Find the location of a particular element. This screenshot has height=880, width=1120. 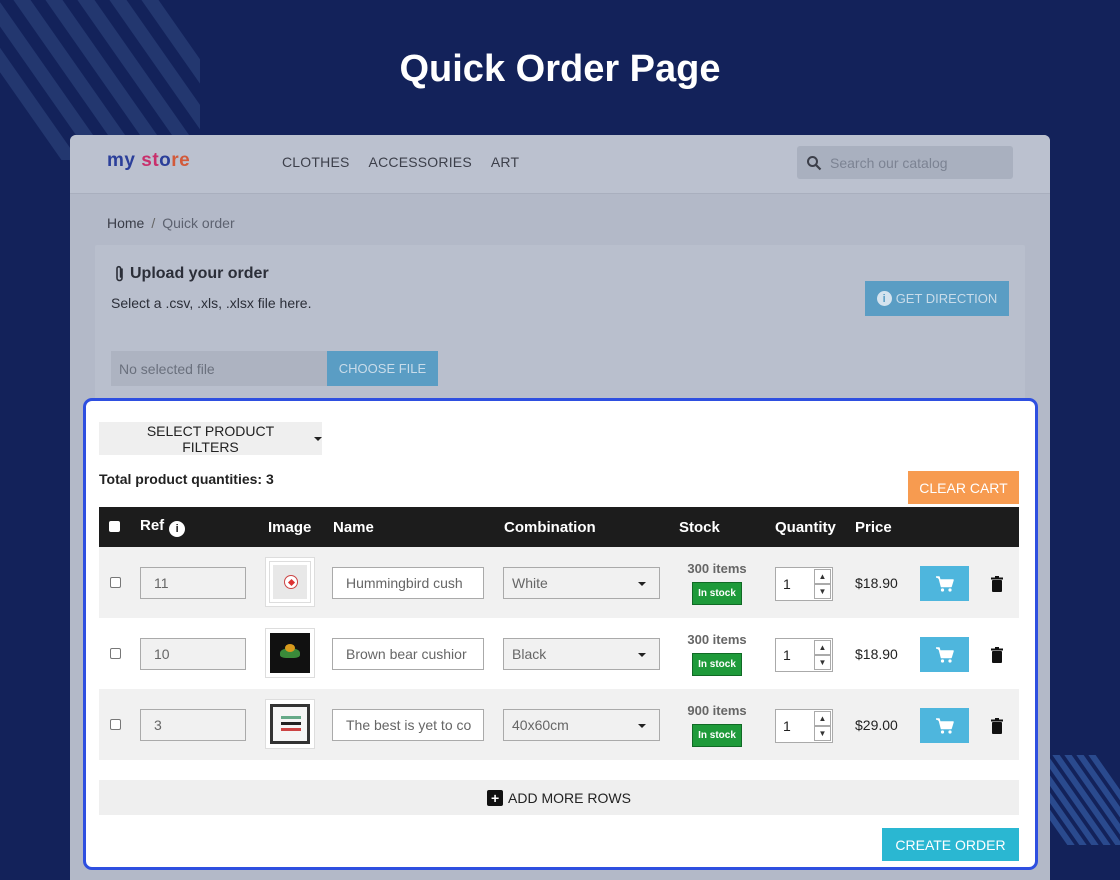

breadcrumb-current: Quick order is located at coordinates (198, 223).